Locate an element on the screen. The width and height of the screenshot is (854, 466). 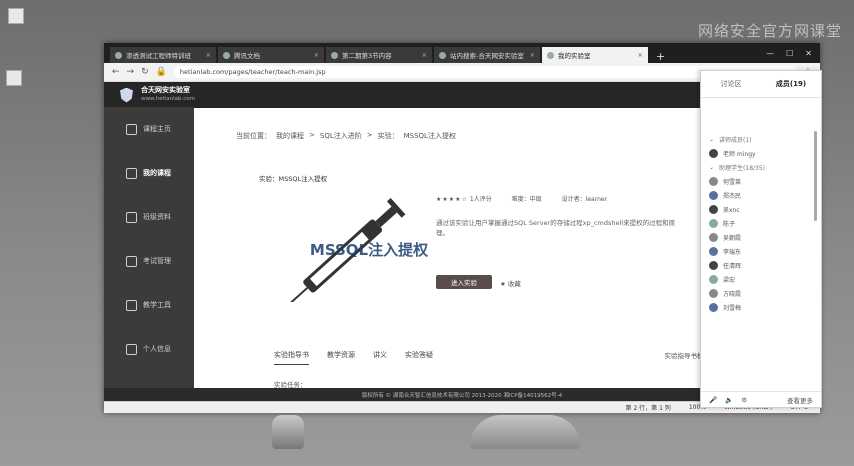
back-icon: ← is located at coordinates (116, 72).